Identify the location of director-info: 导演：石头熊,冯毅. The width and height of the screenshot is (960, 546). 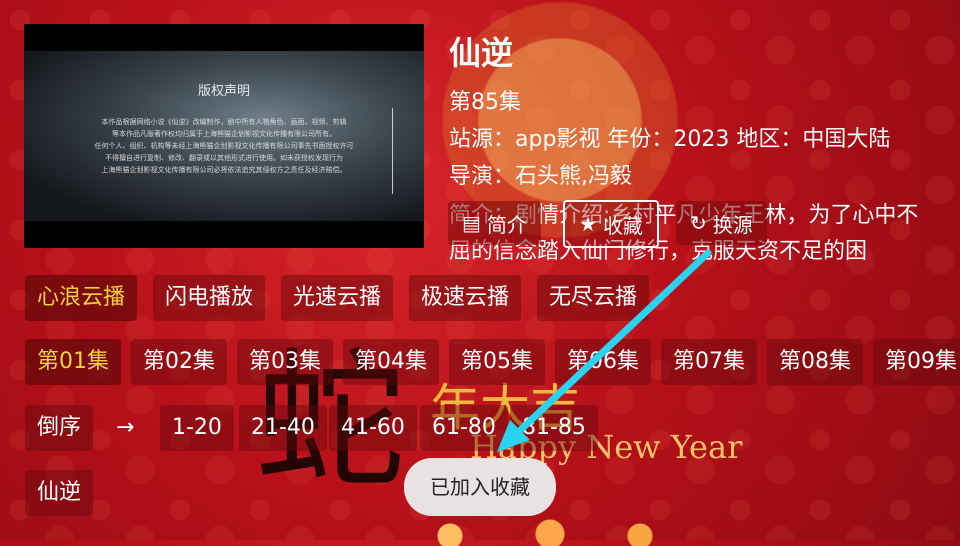
(540, 176).